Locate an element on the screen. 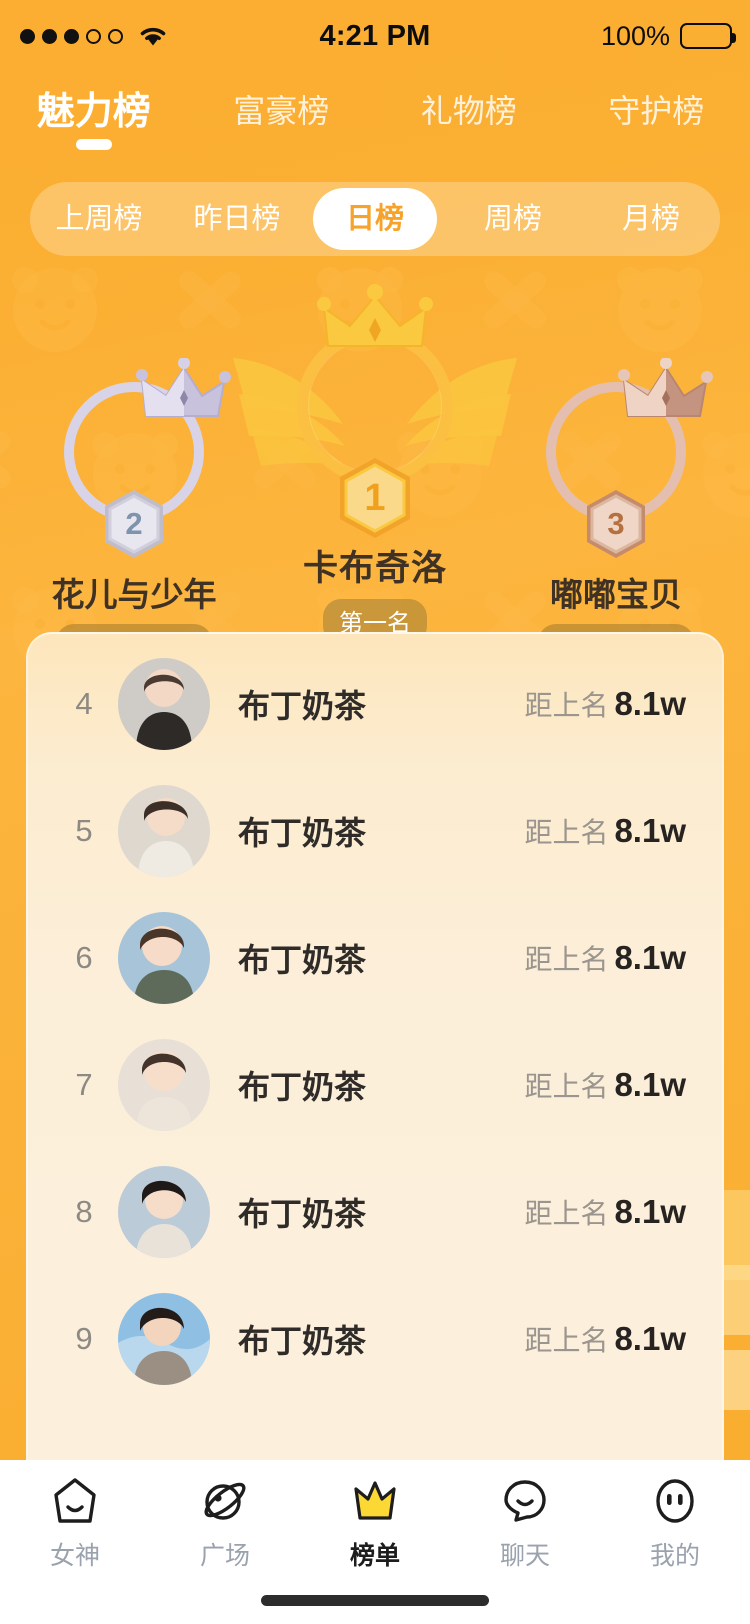 The width and height of the screenshot is (750, 1624). crown-icon is located at coordinates (375, 1500).